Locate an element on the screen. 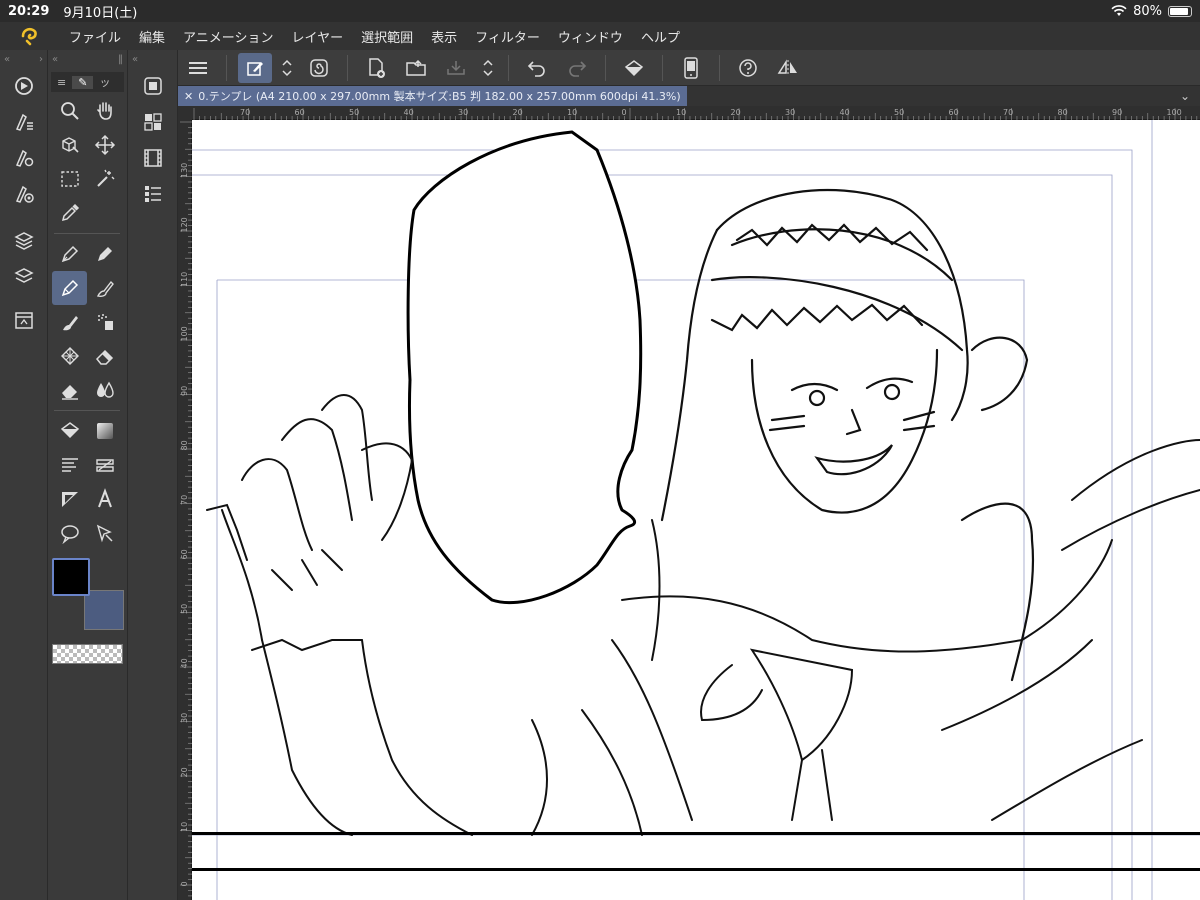 This screenshot has width=1200, height=900. timeline-icon is located at coordinates (153, 158).